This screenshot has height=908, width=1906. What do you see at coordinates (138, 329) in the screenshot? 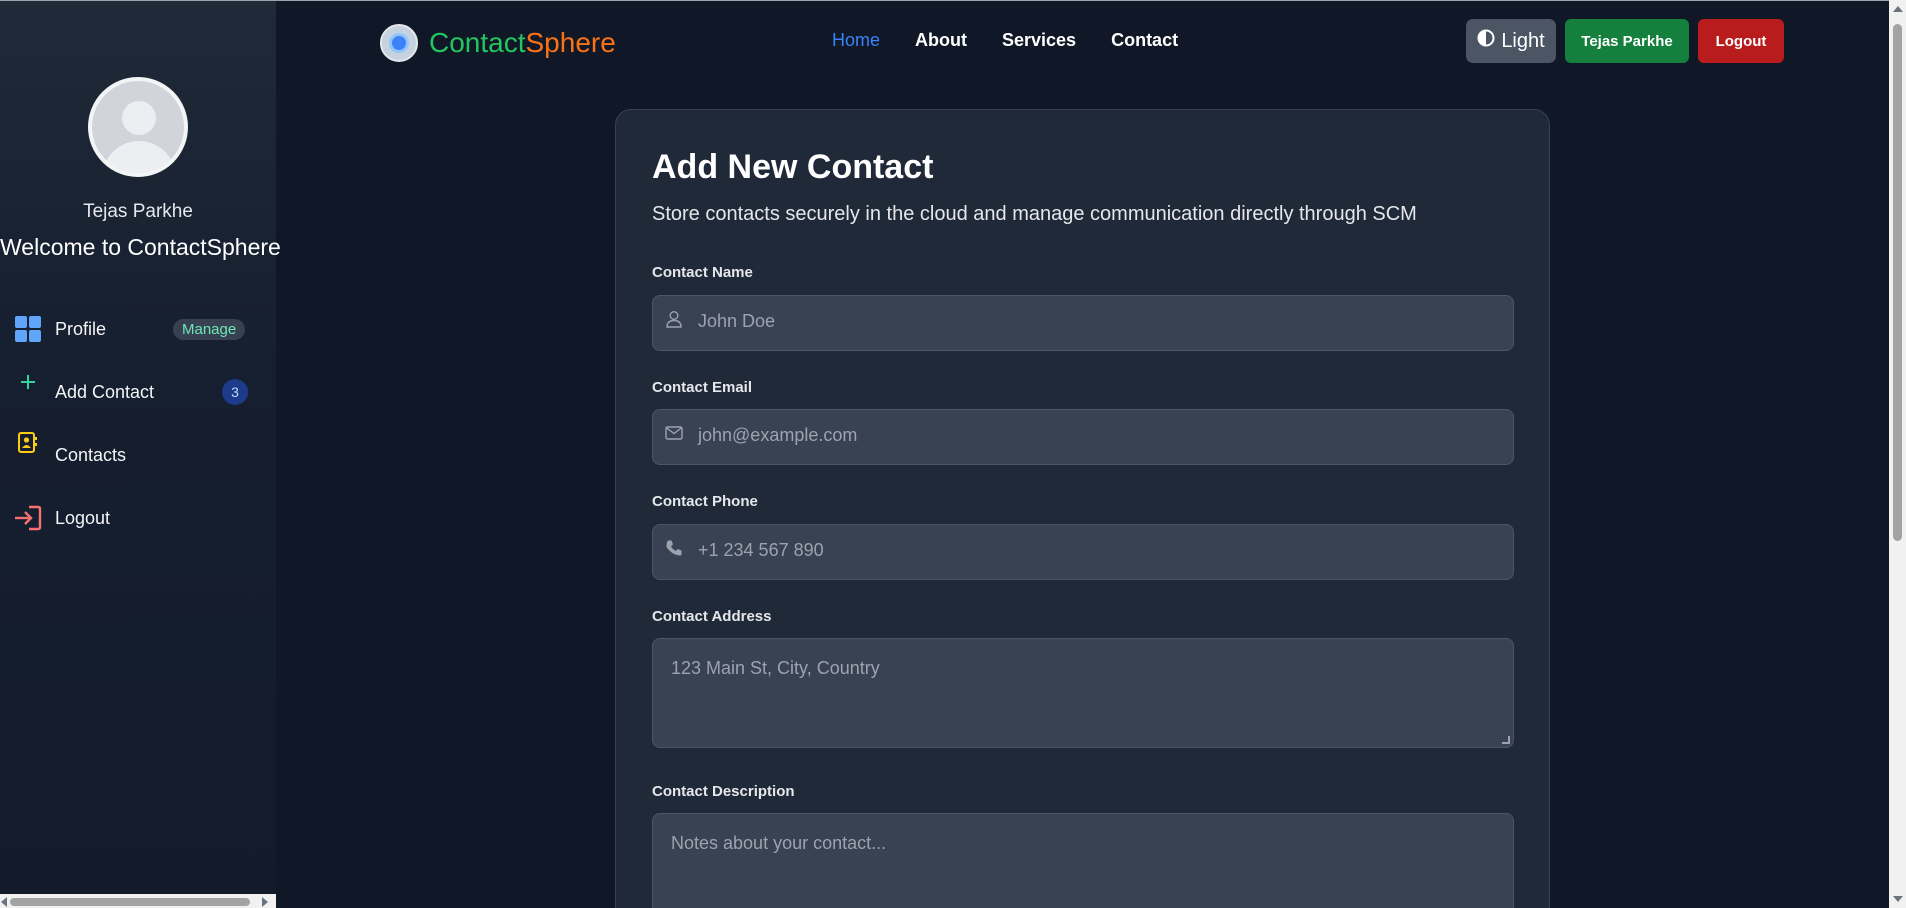
I see `sidebar-item-profile: Profile Manage` at bounding box center [138, 329].